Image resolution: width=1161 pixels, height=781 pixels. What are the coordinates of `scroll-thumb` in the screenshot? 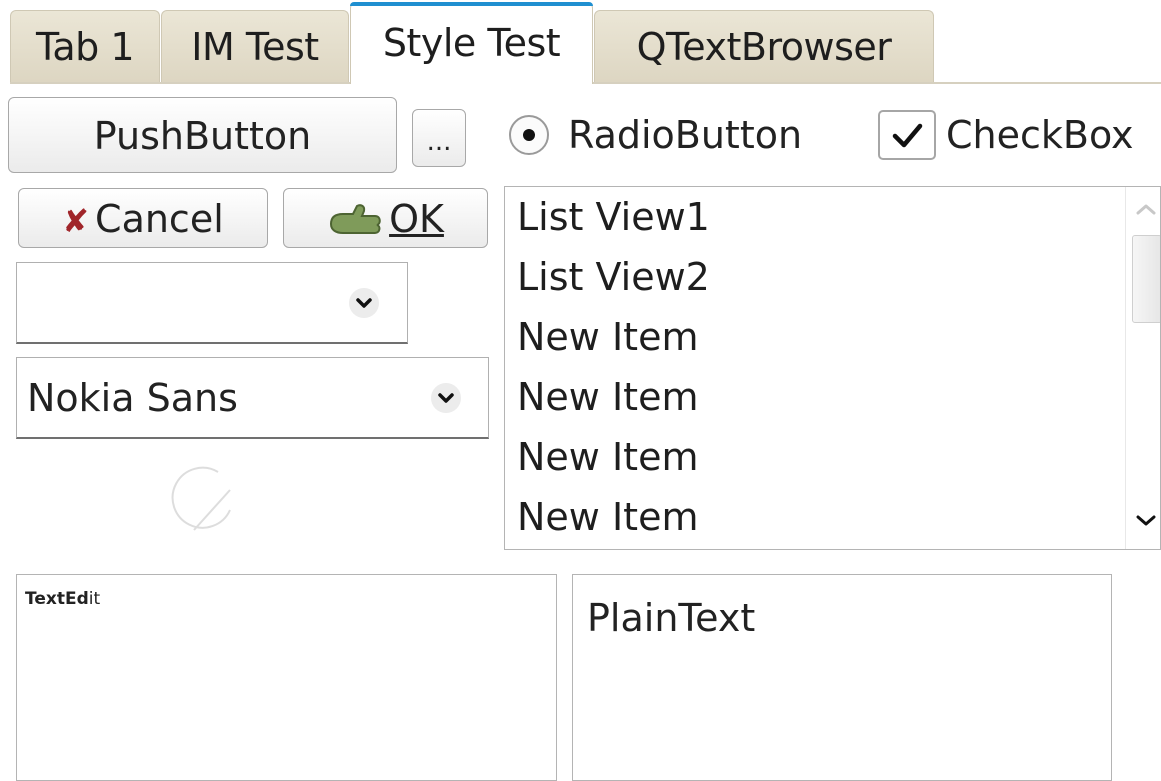 It's located at (1146, 279).